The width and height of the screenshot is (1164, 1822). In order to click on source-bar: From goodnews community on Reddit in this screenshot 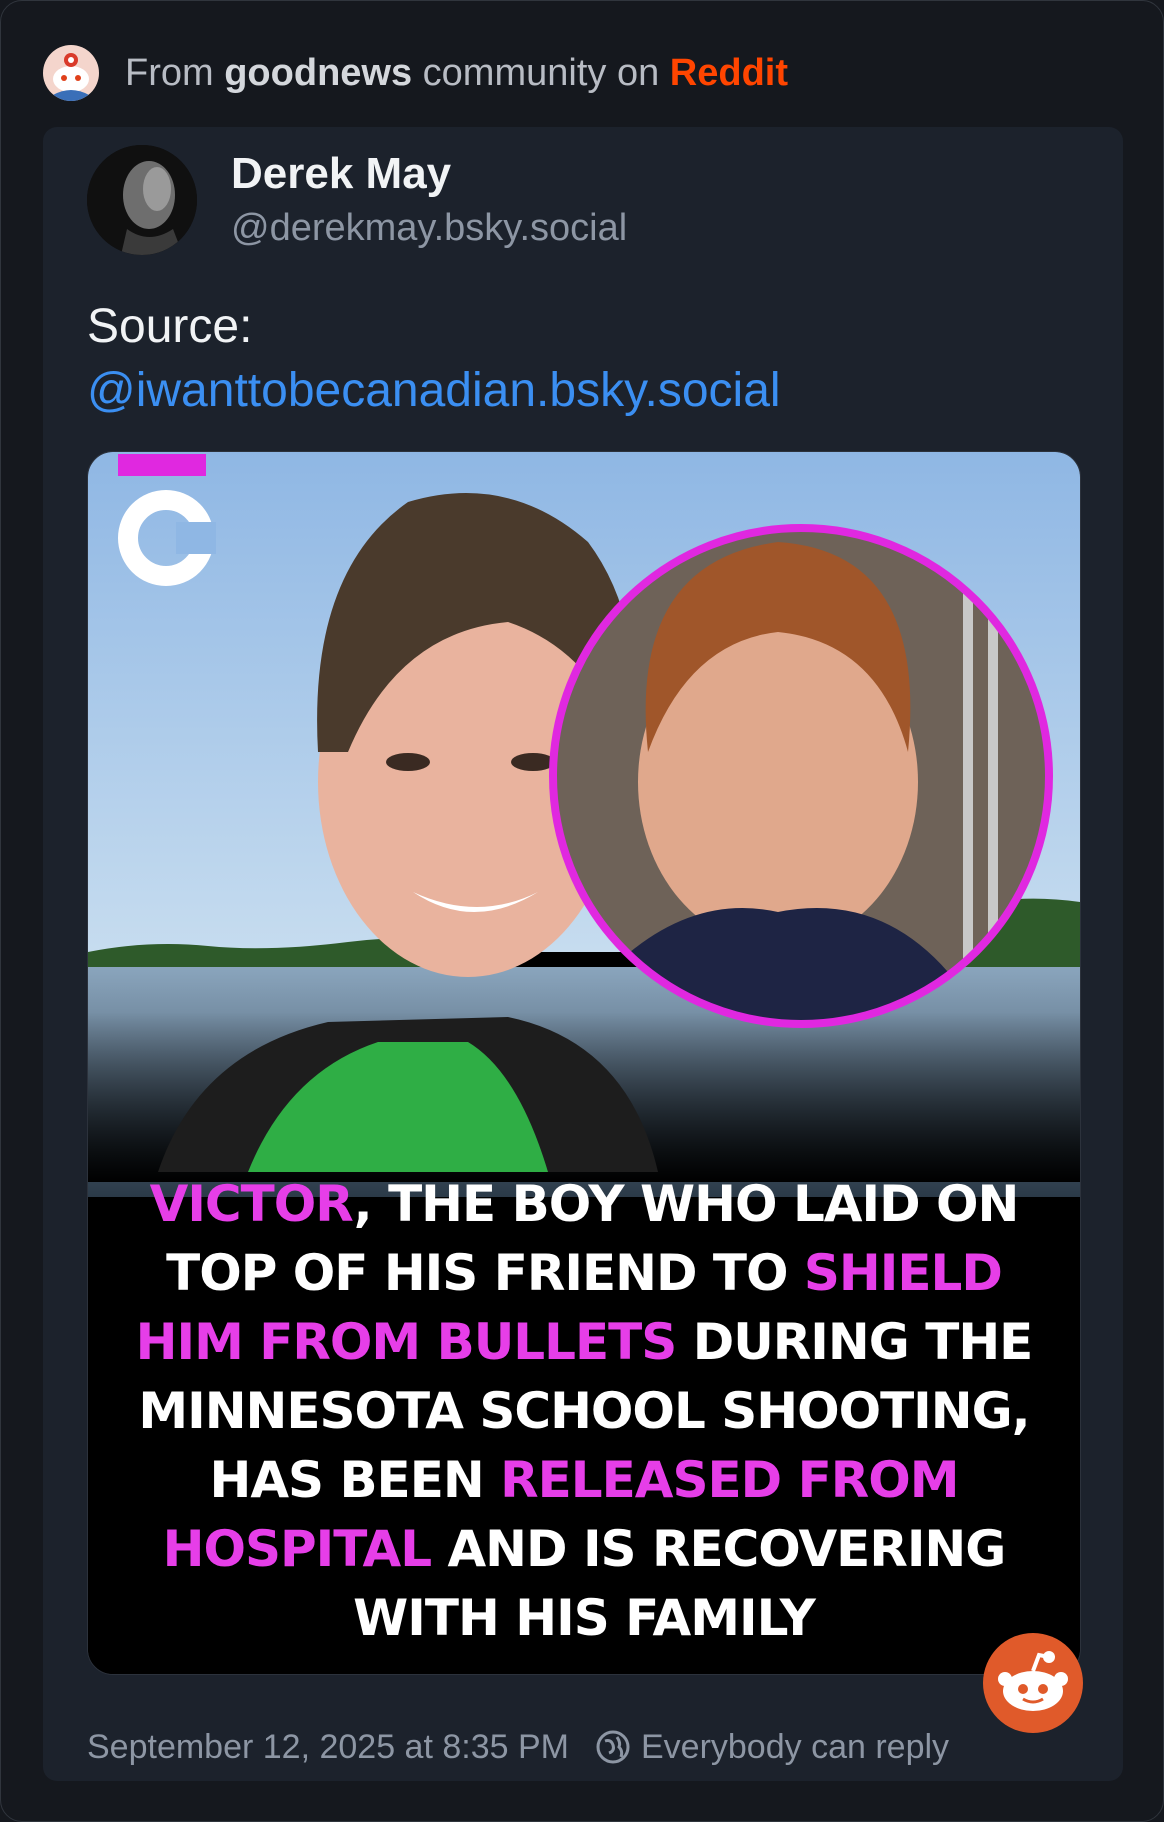, I will do `click(415, 73)`.